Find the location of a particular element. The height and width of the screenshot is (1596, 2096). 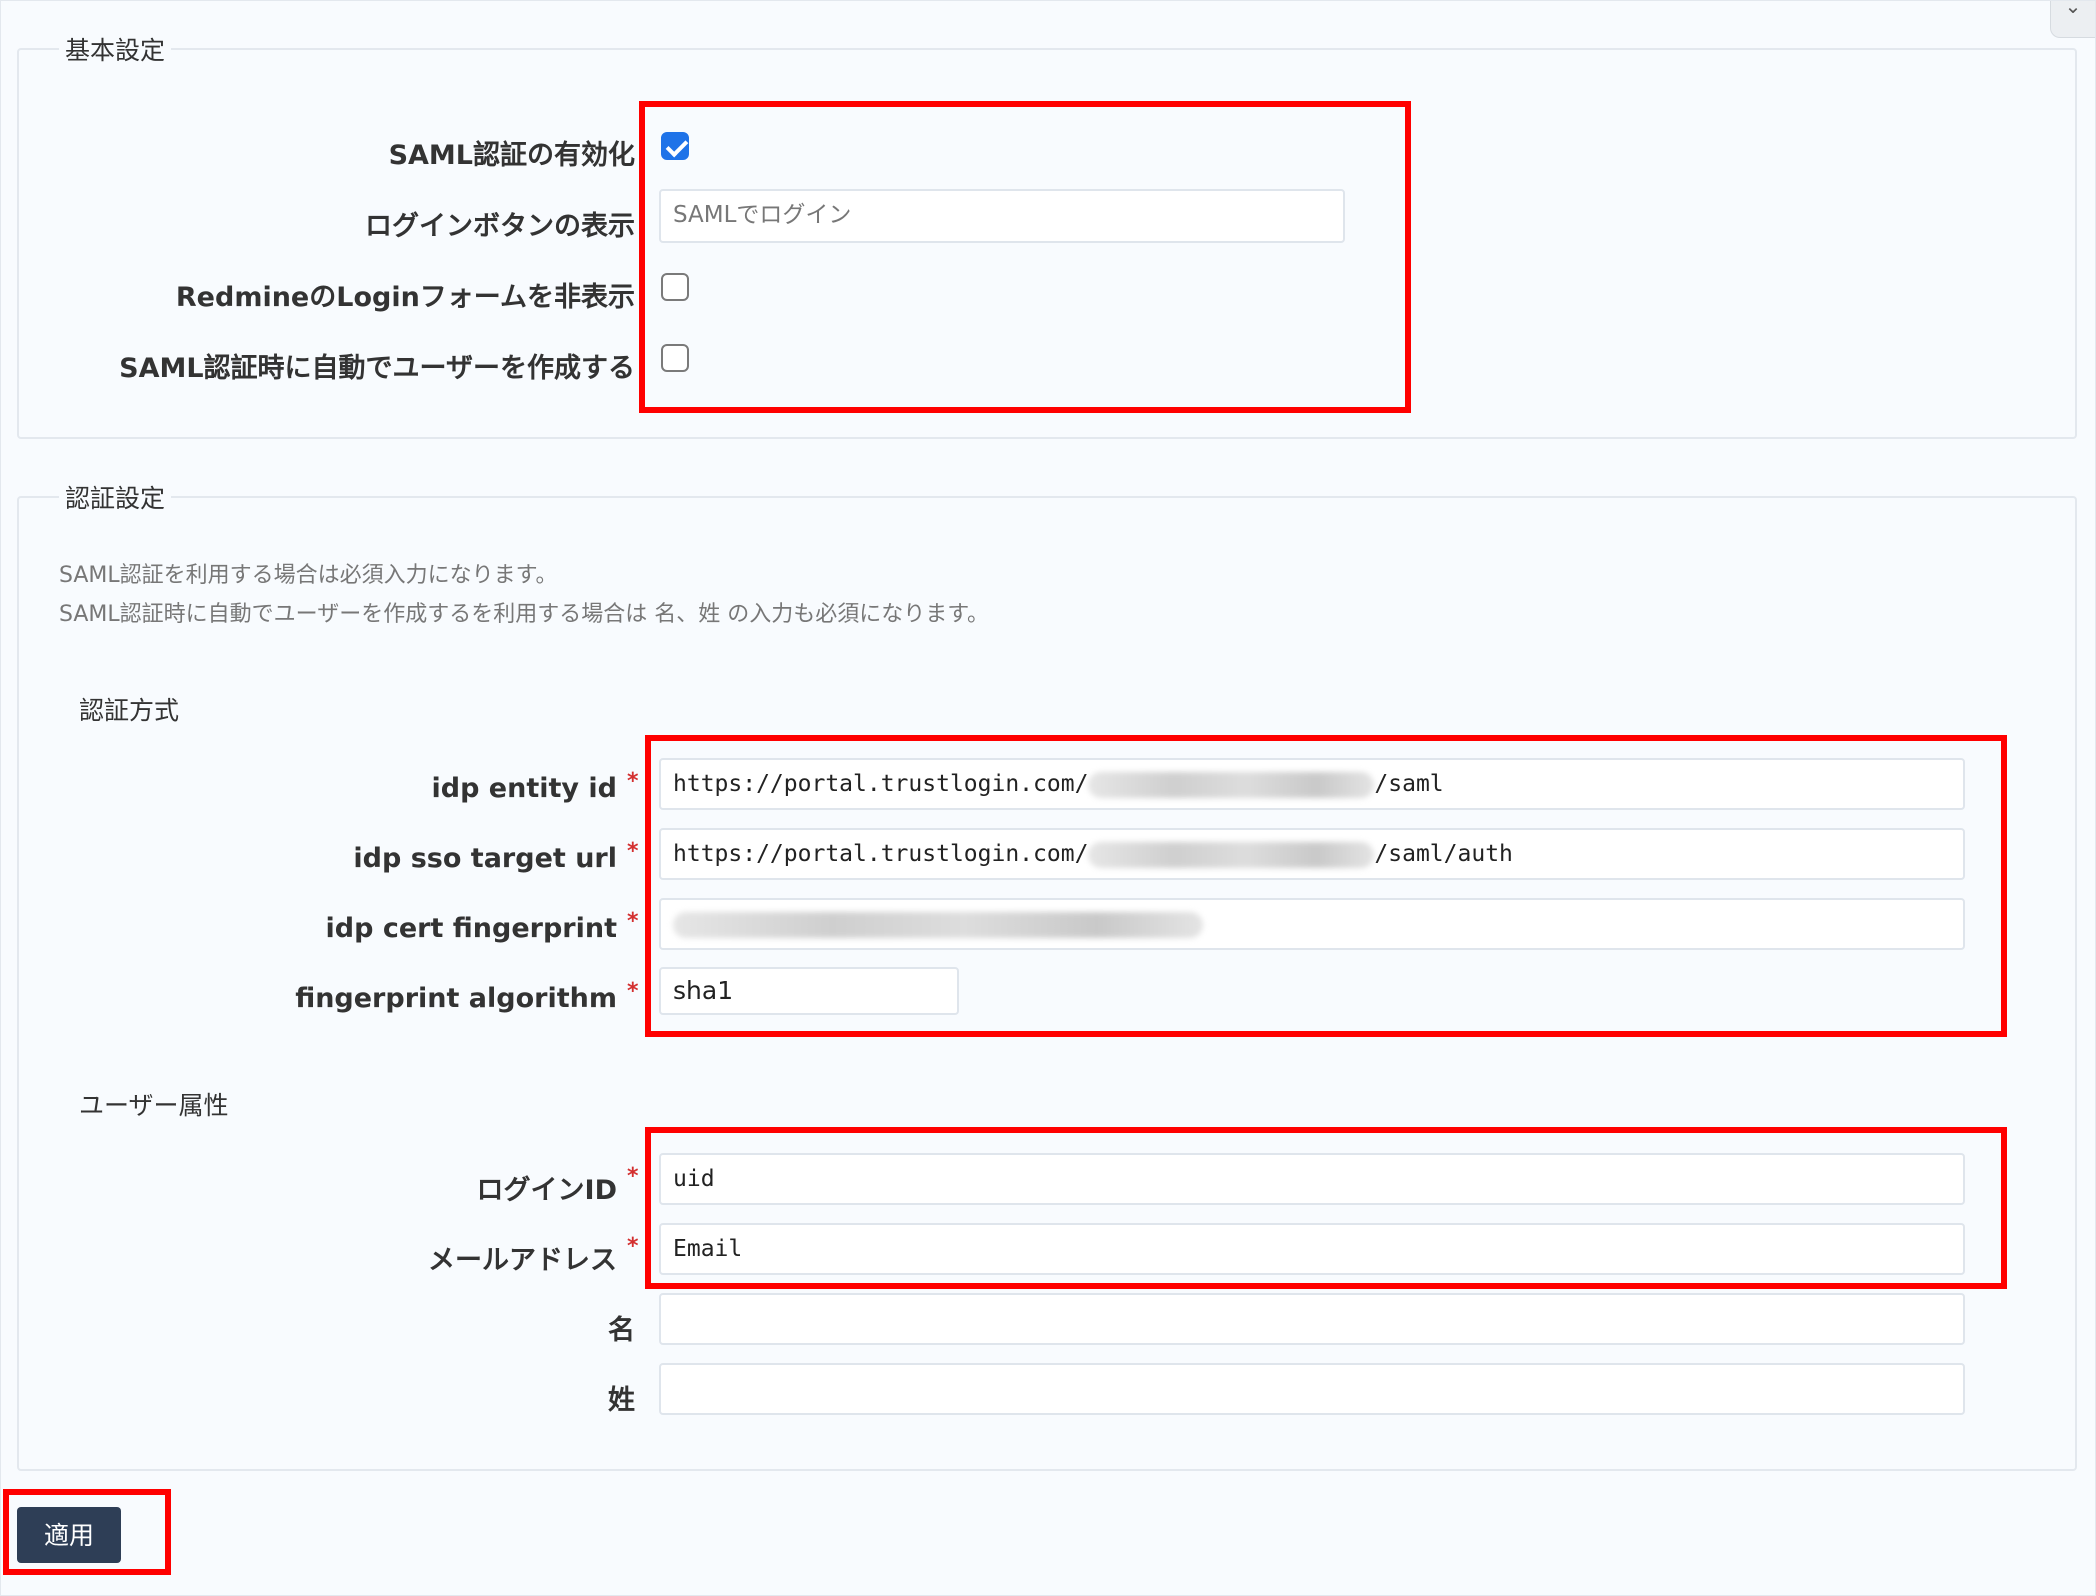

idp-sso-target-url-input: https://portal.trustlogin.com/ /saml/auth is located at coordinates (1312, 854).